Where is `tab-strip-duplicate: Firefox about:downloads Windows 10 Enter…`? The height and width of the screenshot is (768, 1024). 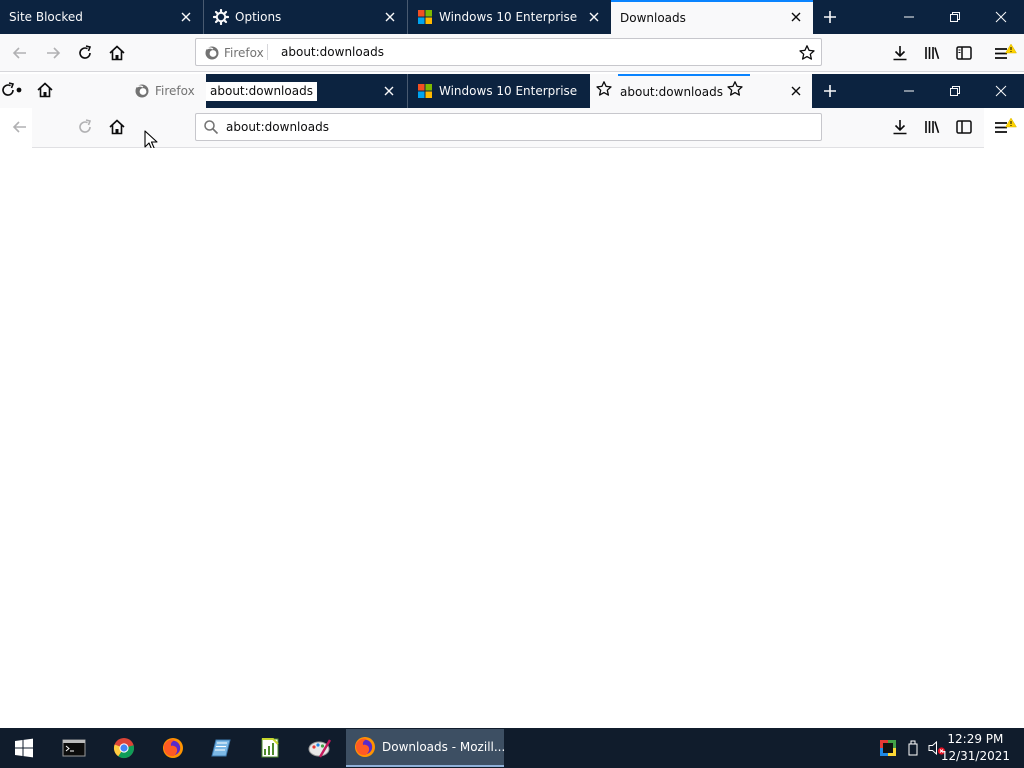
tab-strip-duplicate: Firefox about:downloads Windows 10 Enter… is located at coordinates (512, 91).